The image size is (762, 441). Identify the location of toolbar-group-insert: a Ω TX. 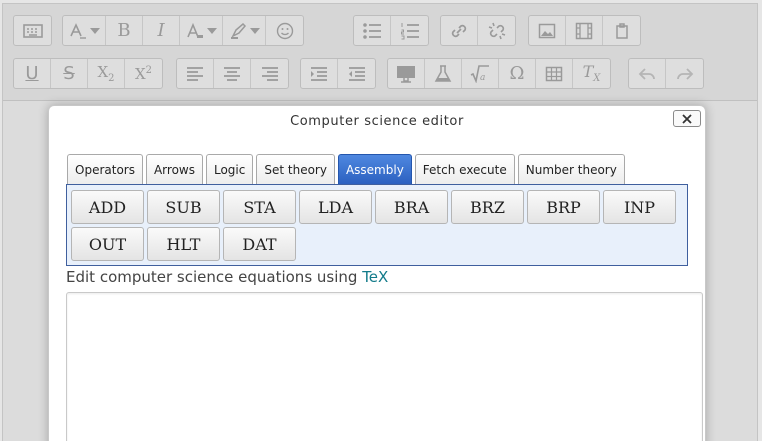
(499, 73).